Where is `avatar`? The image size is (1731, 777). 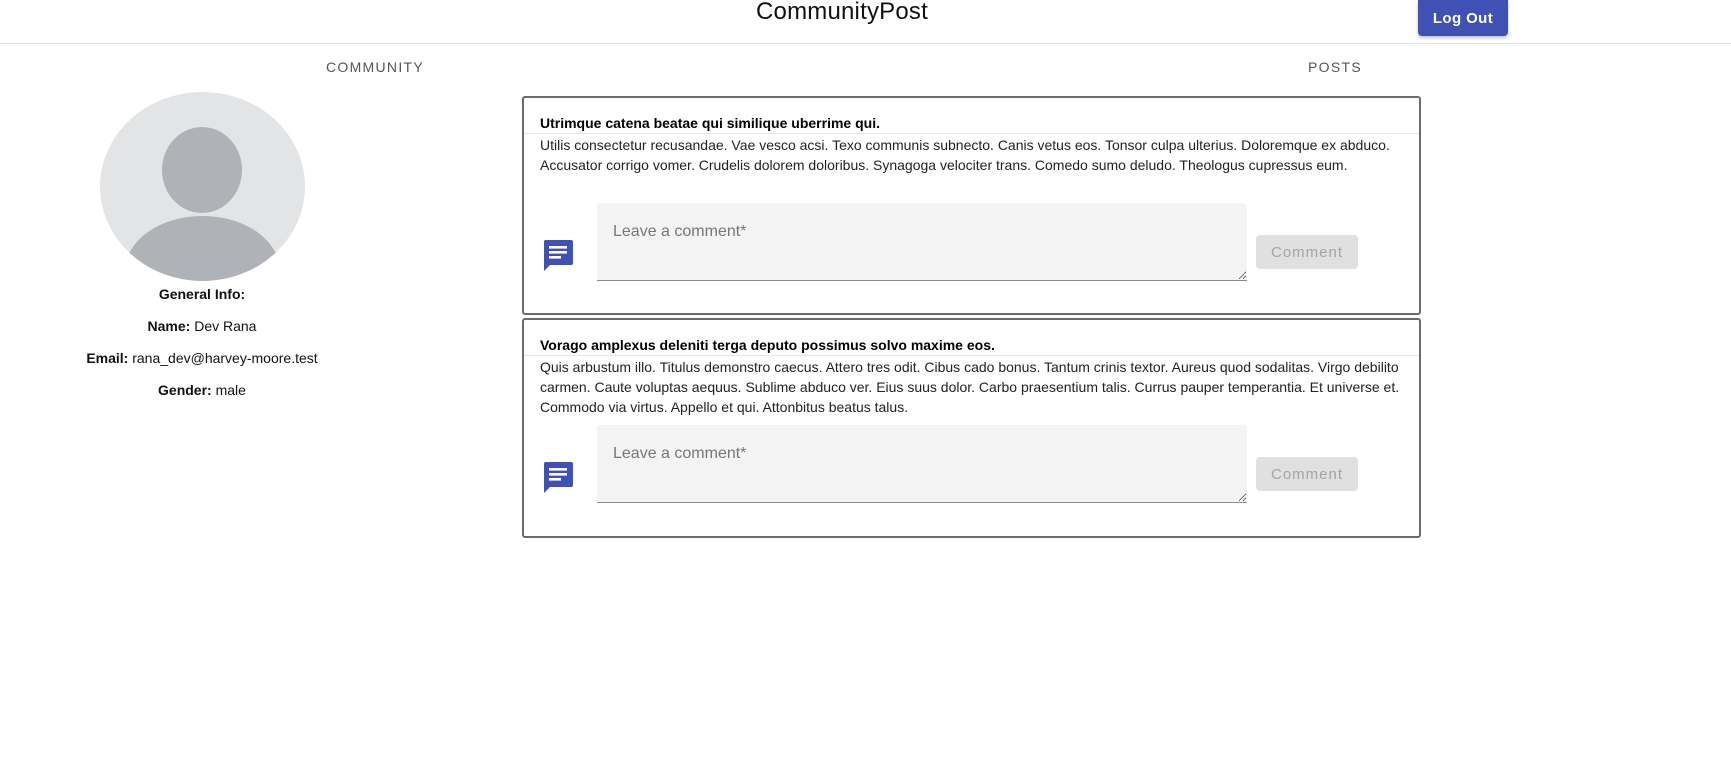
avatar is located at coordinates (202, 186).